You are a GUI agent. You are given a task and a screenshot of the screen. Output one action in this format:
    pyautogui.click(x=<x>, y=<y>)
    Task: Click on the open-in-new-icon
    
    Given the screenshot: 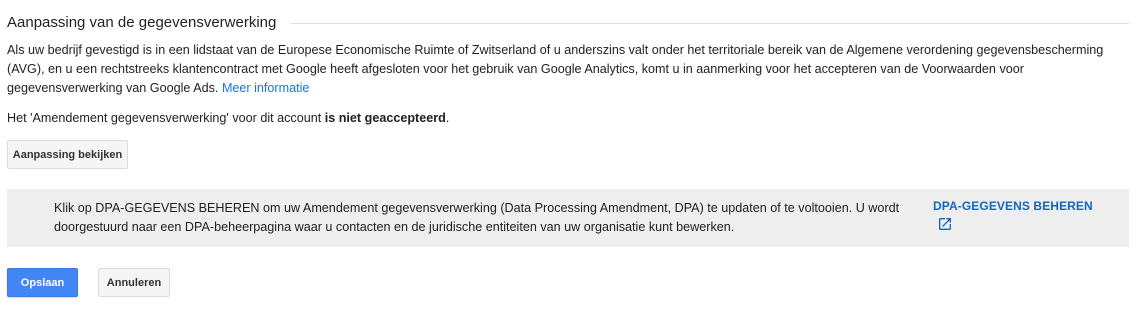 What is the action you would take?
    pyautogui.click(x=945, y=224)
    